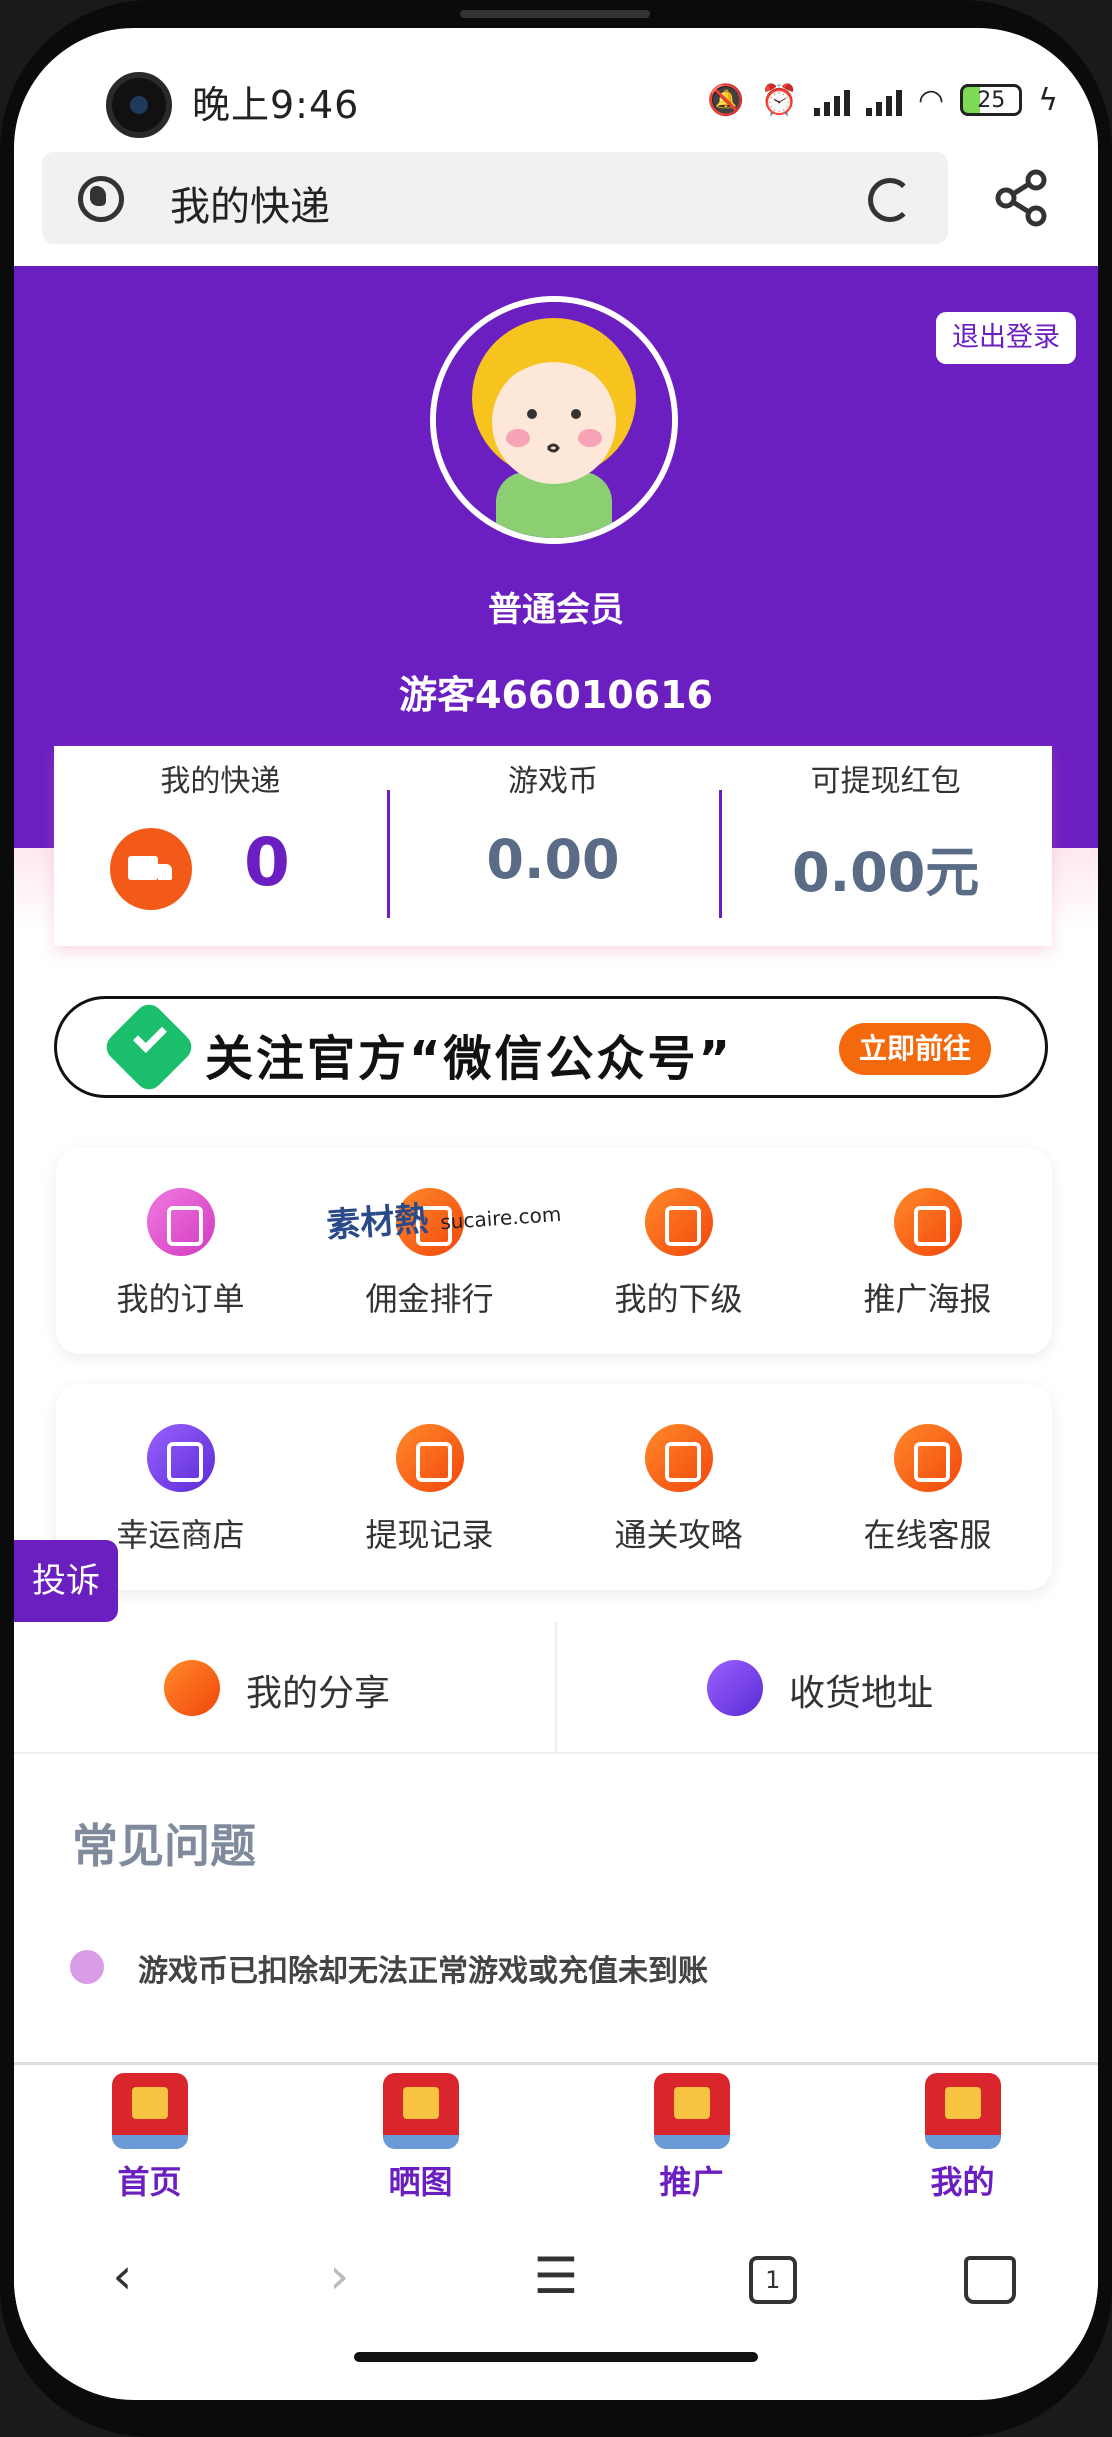 This screenshot has width=1112, height=2437. I want to click on share-address-row: 我的分享 收货地址, so click(556, 1688).